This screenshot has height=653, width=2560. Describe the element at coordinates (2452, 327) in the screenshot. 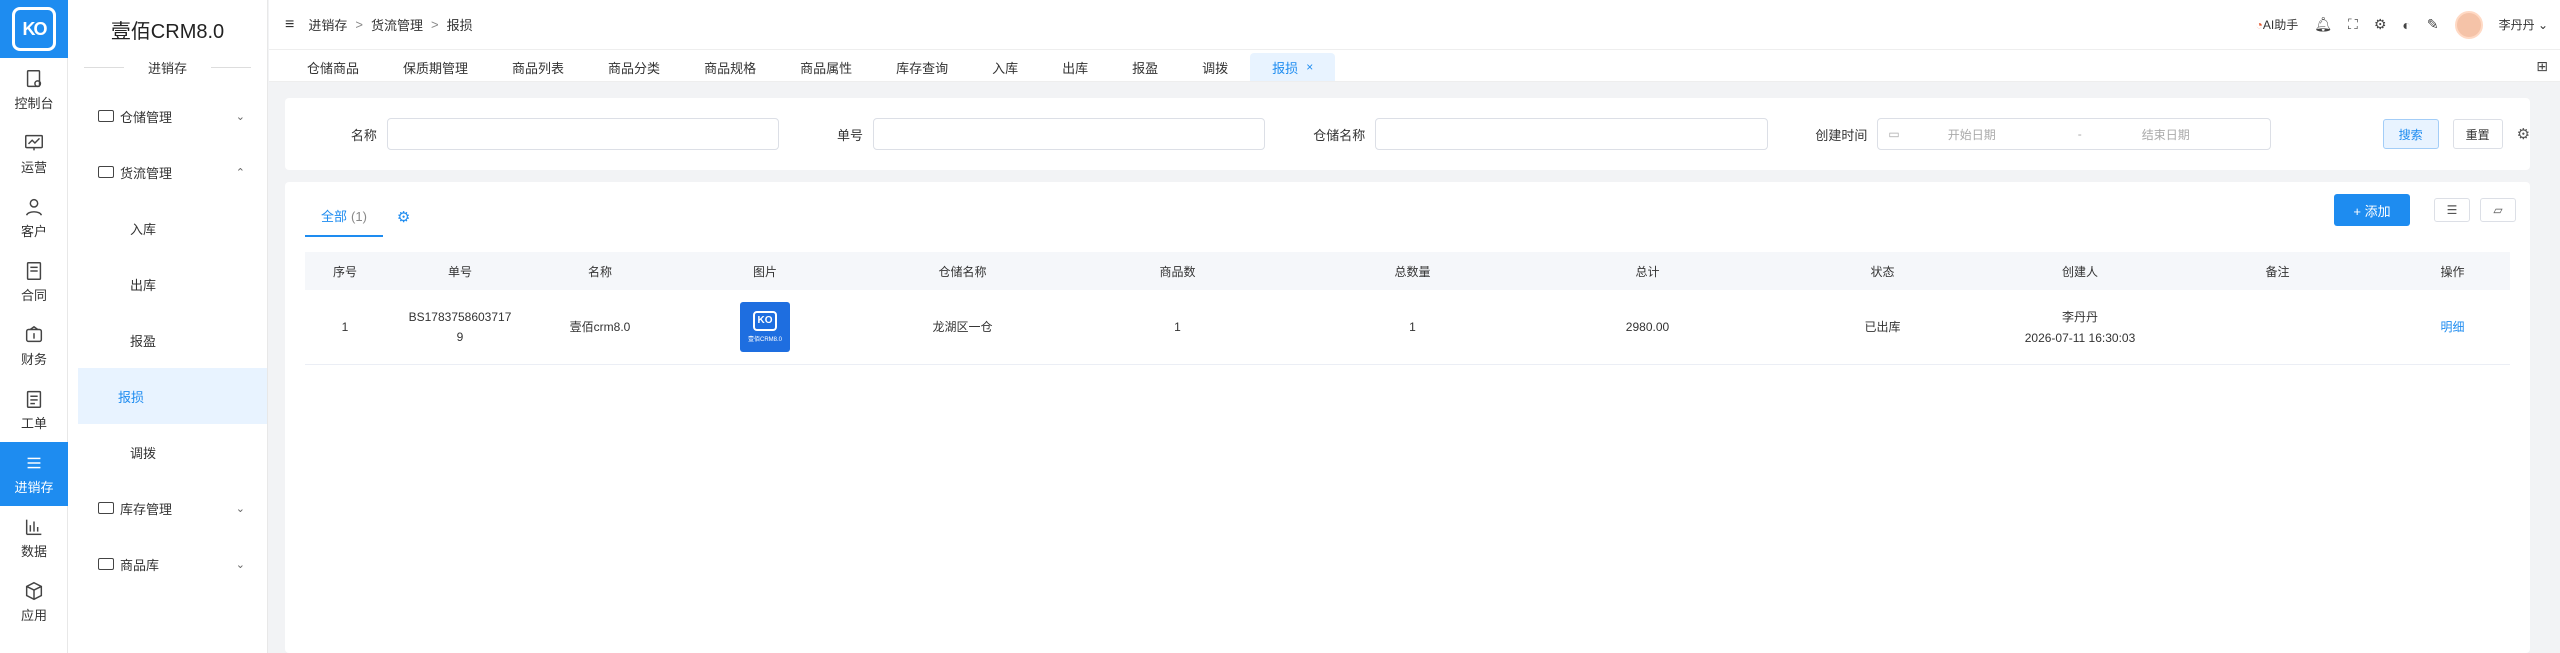

I see `detail-link: 明细` at that location.